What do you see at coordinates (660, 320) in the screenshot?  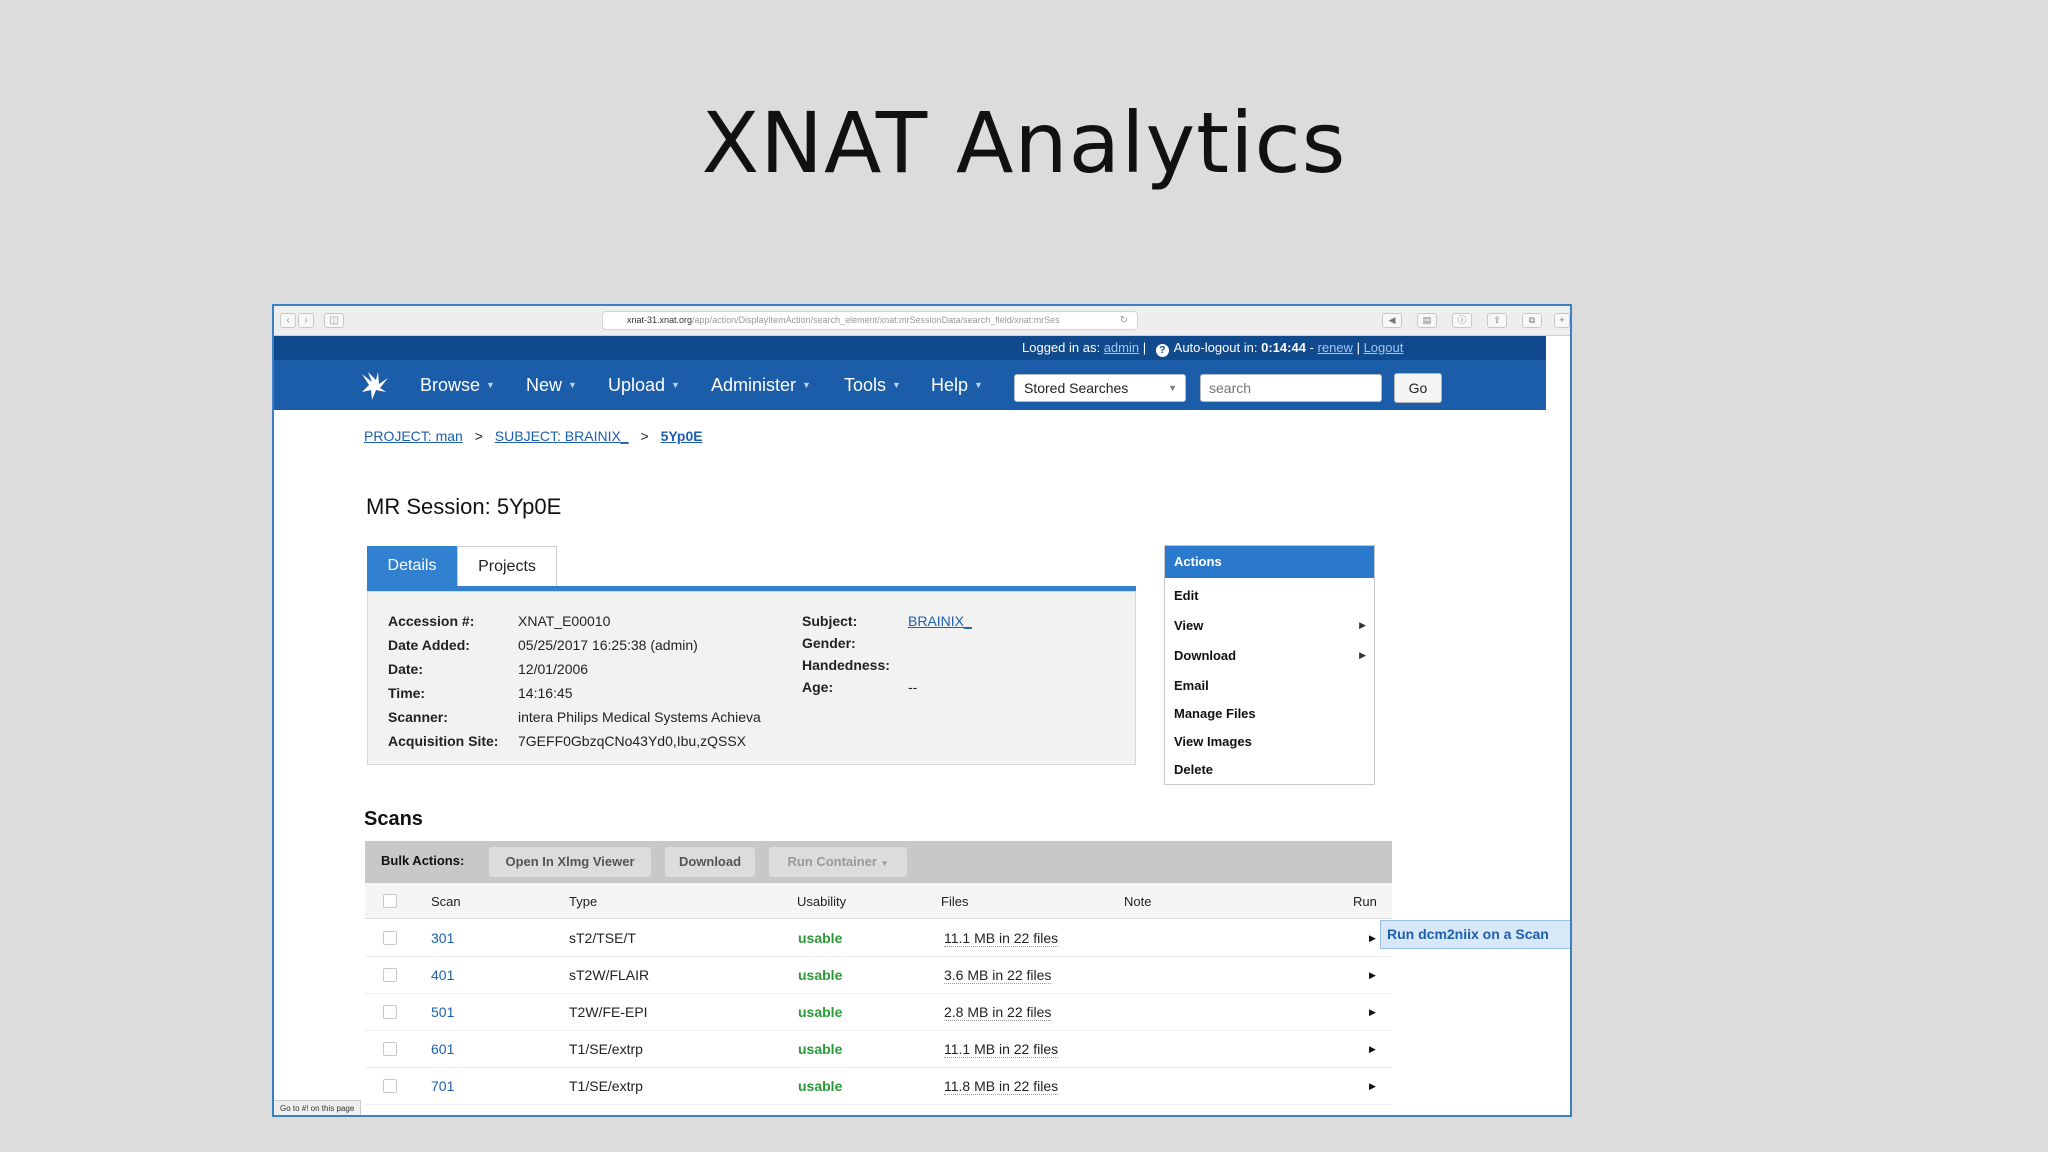 I see `url-host: xnat-31.xnat.org` at bounding box center [660, 320].